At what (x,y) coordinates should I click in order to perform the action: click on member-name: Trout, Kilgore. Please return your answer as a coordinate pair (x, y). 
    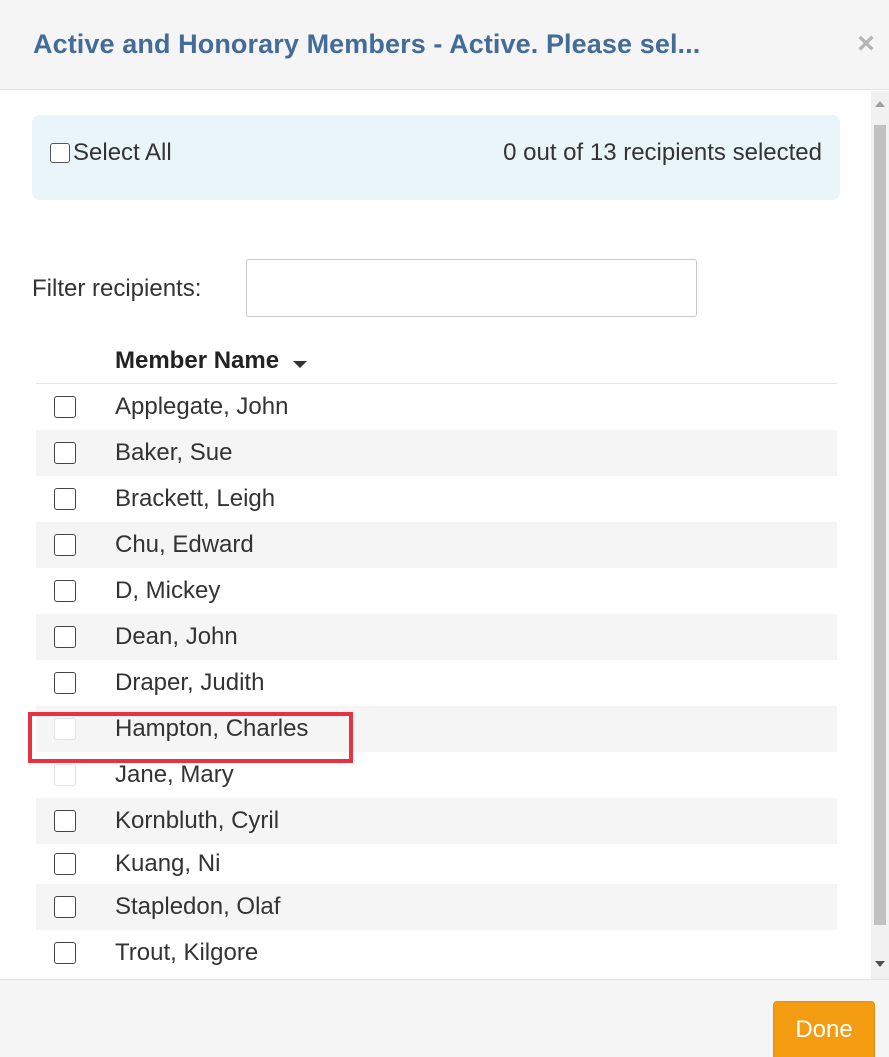
    Looking at the image, I should click on (187, 952).